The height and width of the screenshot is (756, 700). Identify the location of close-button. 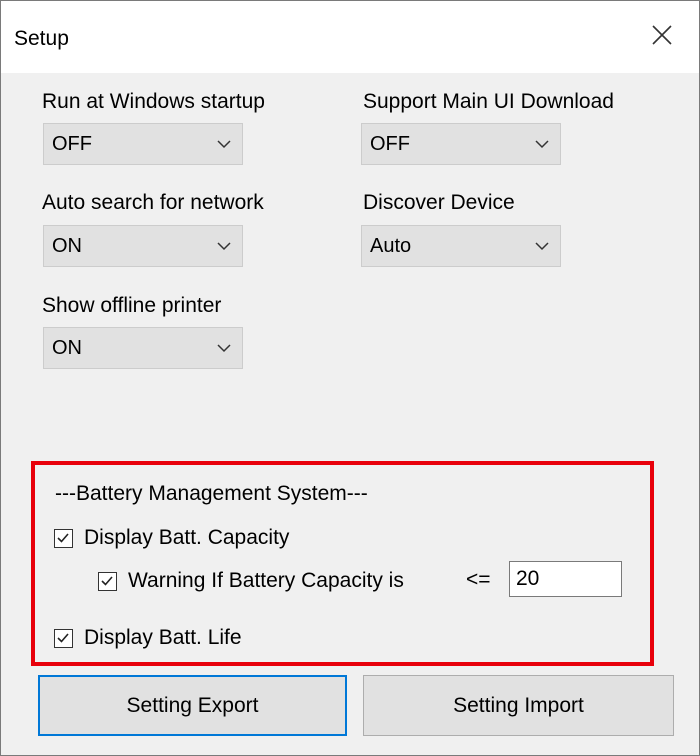
(662, 35).